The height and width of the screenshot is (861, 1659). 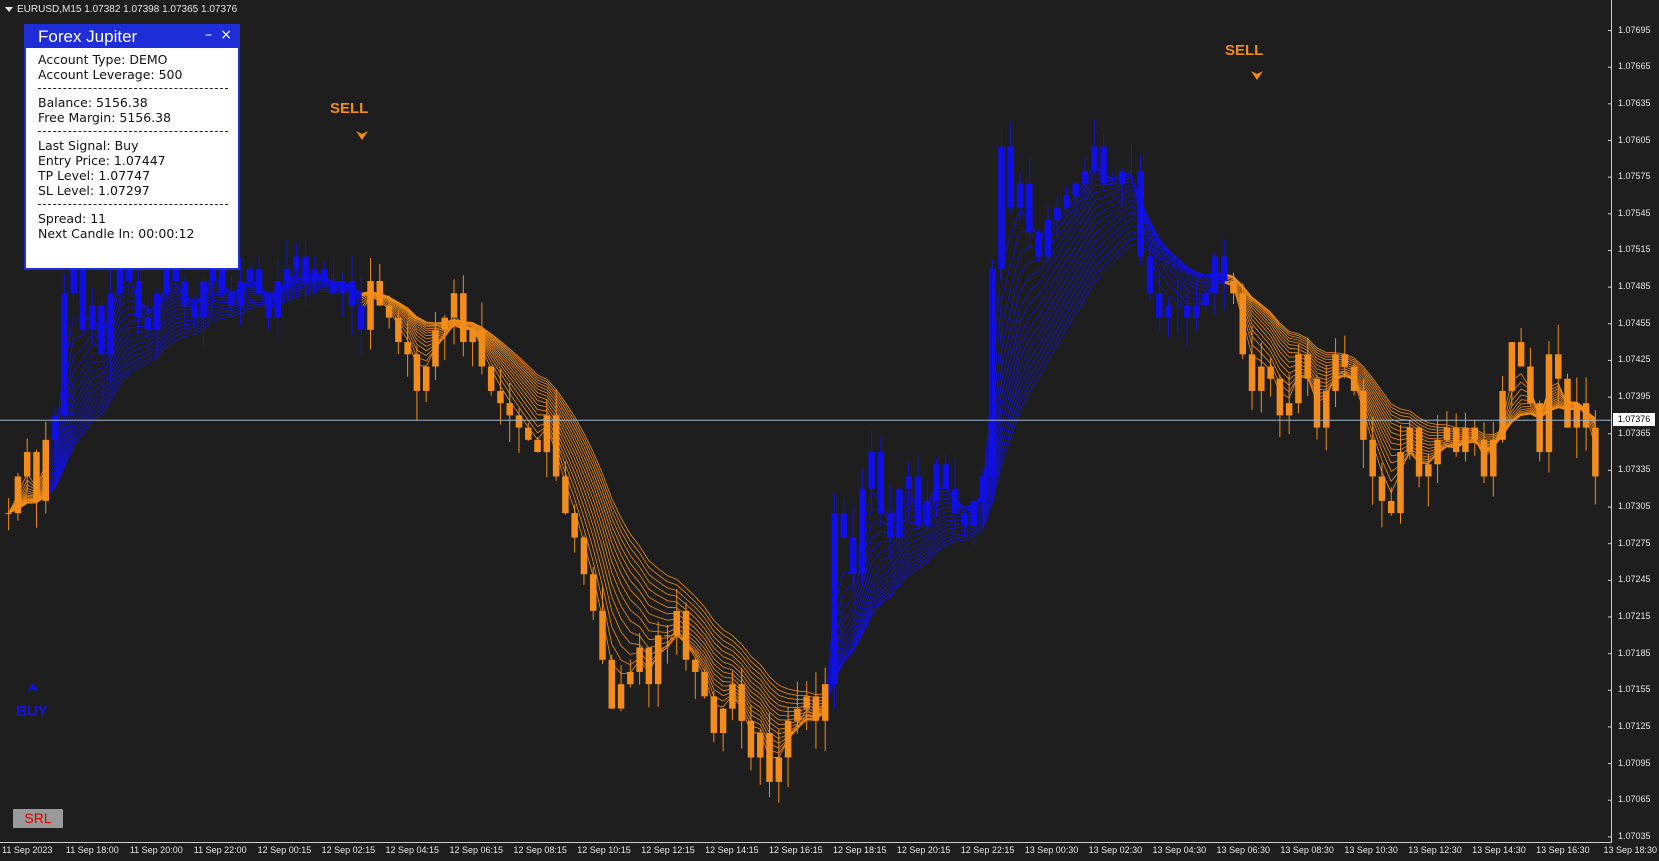 I want to click on price-tick-label: 1.07065, so click(x=1634, y=799).